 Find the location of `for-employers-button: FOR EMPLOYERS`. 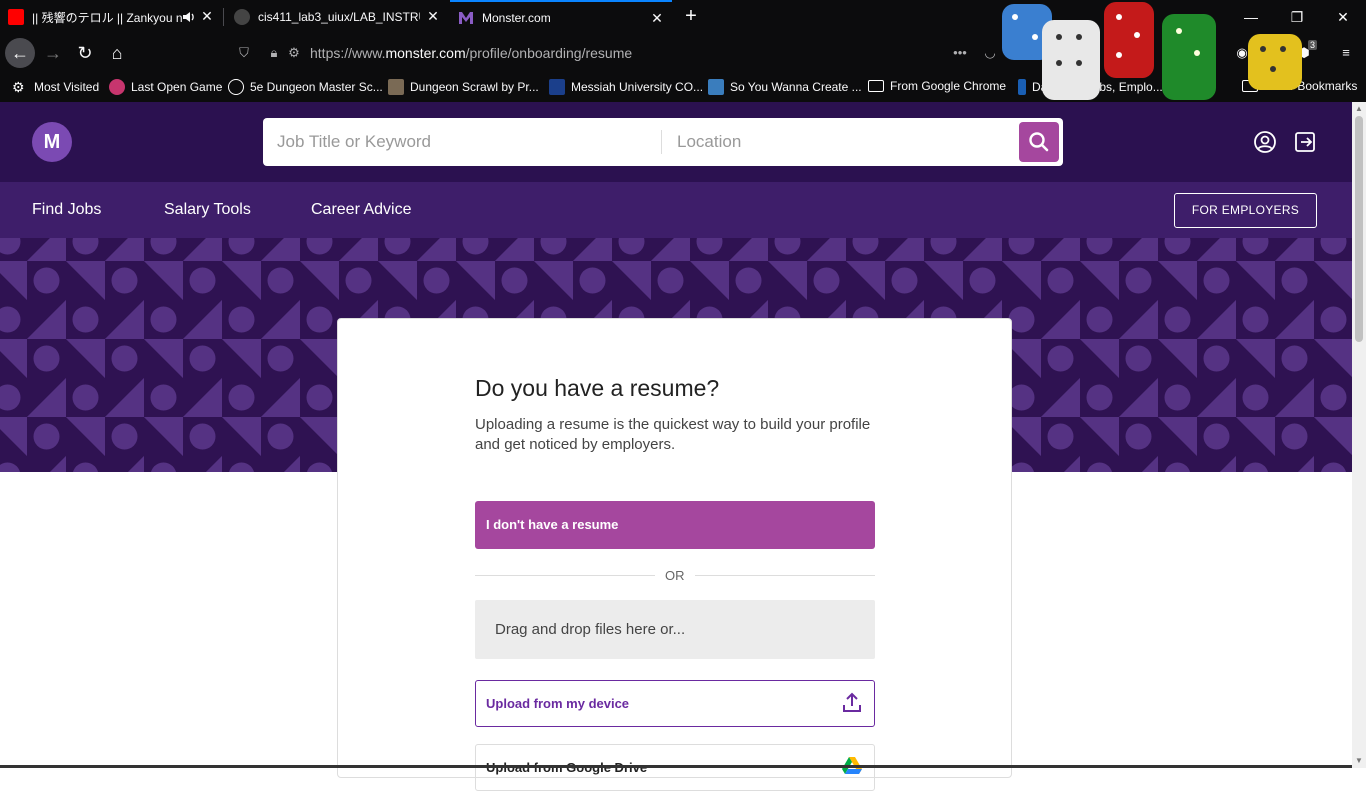

for-employers-button: FOR EMPLOYERS is located at coordinates (1245, 210).